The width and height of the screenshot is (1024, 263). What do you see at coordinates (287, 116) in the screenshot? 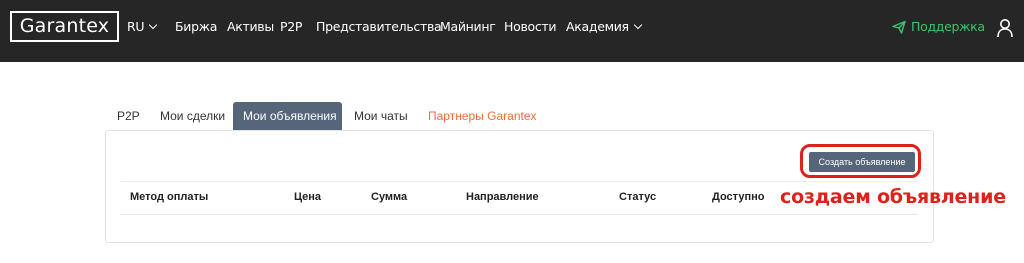
I see `tab-my-ads: Мои объявления` at bounding box center [287, 116].